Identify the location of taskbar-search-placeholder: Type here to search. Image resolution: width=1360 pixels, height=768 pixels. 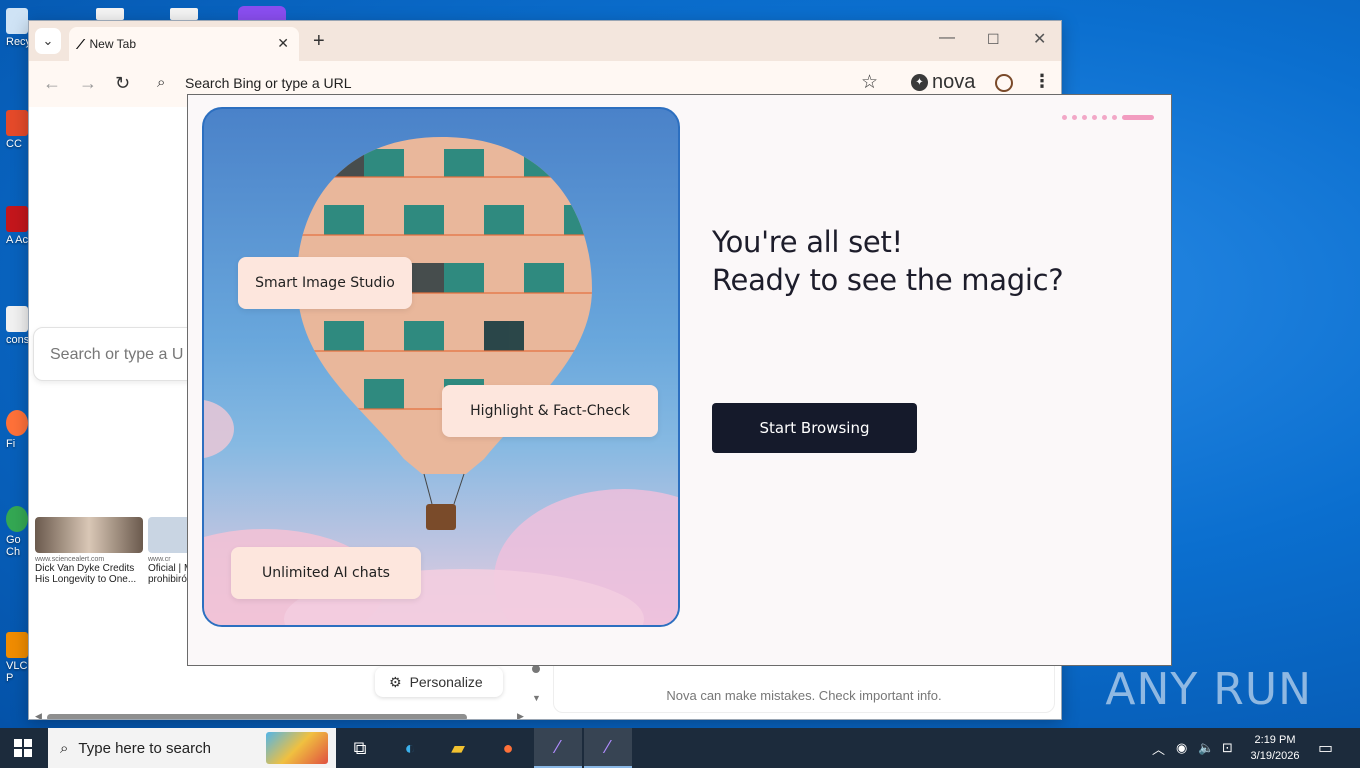
(144, 748).